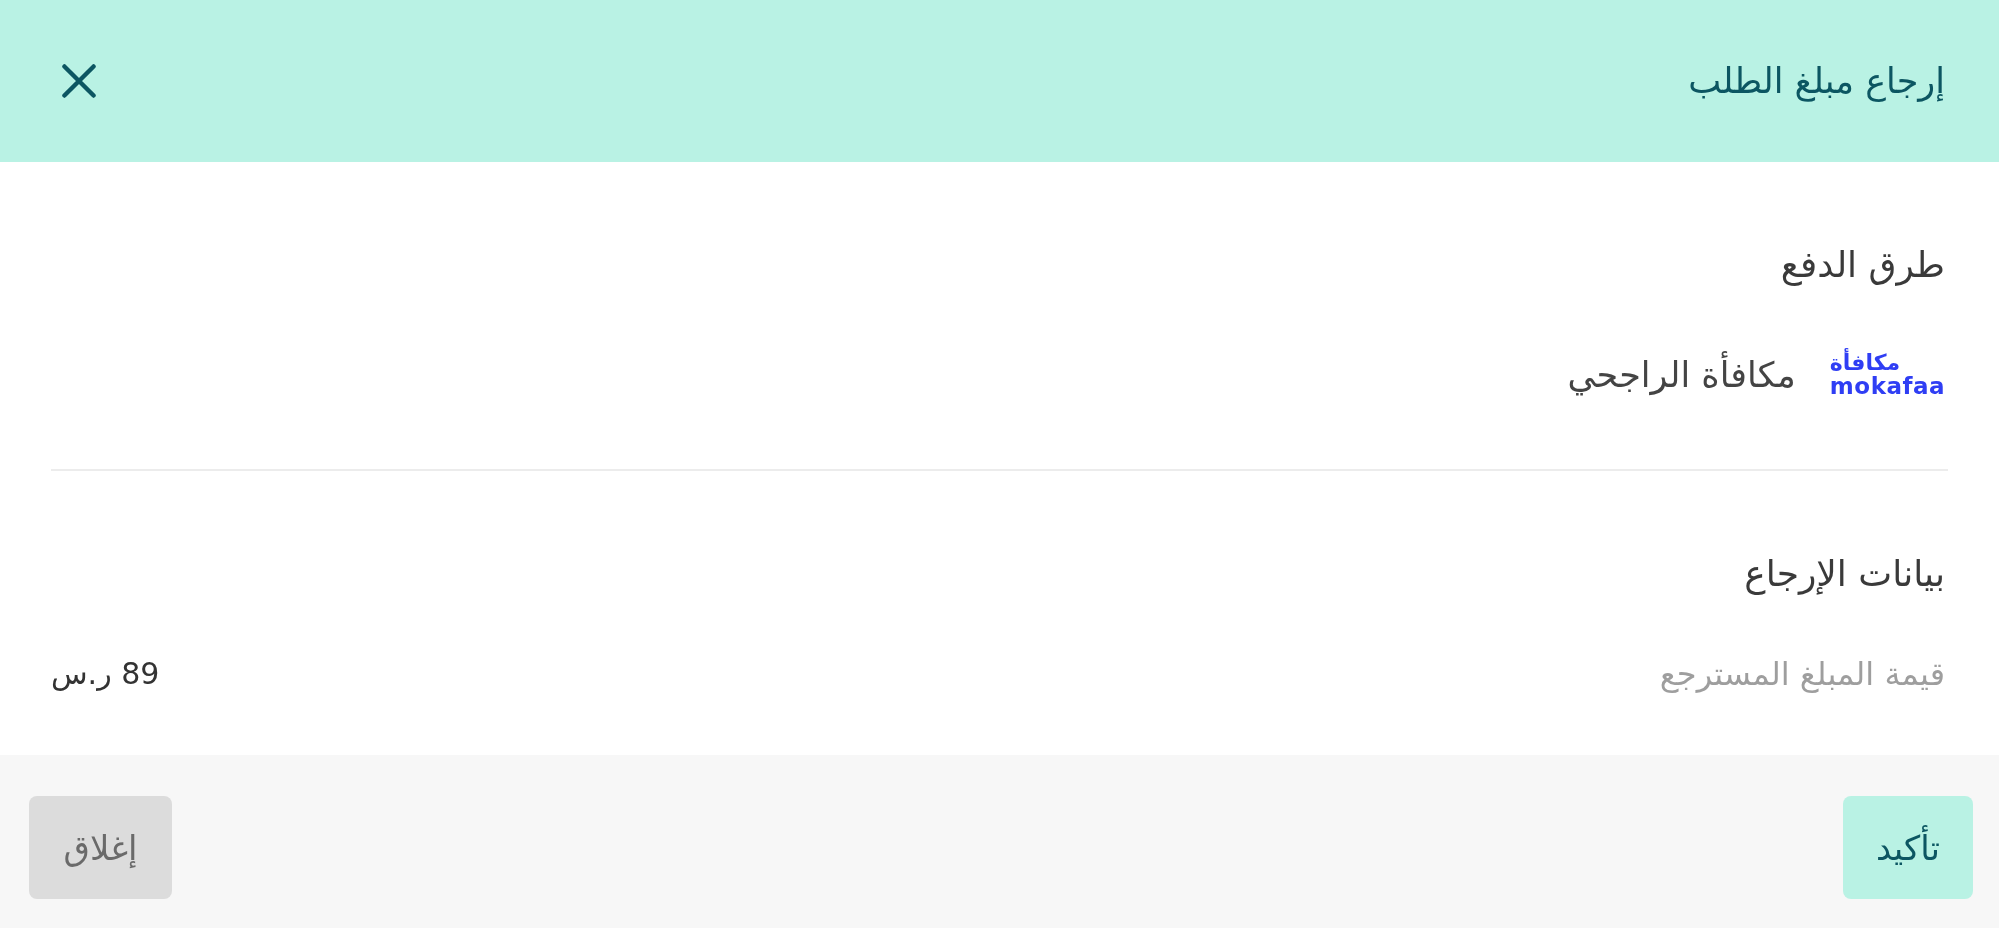  I want to click on section-heading: بيانات الإرجاع, so click(1844, 574).